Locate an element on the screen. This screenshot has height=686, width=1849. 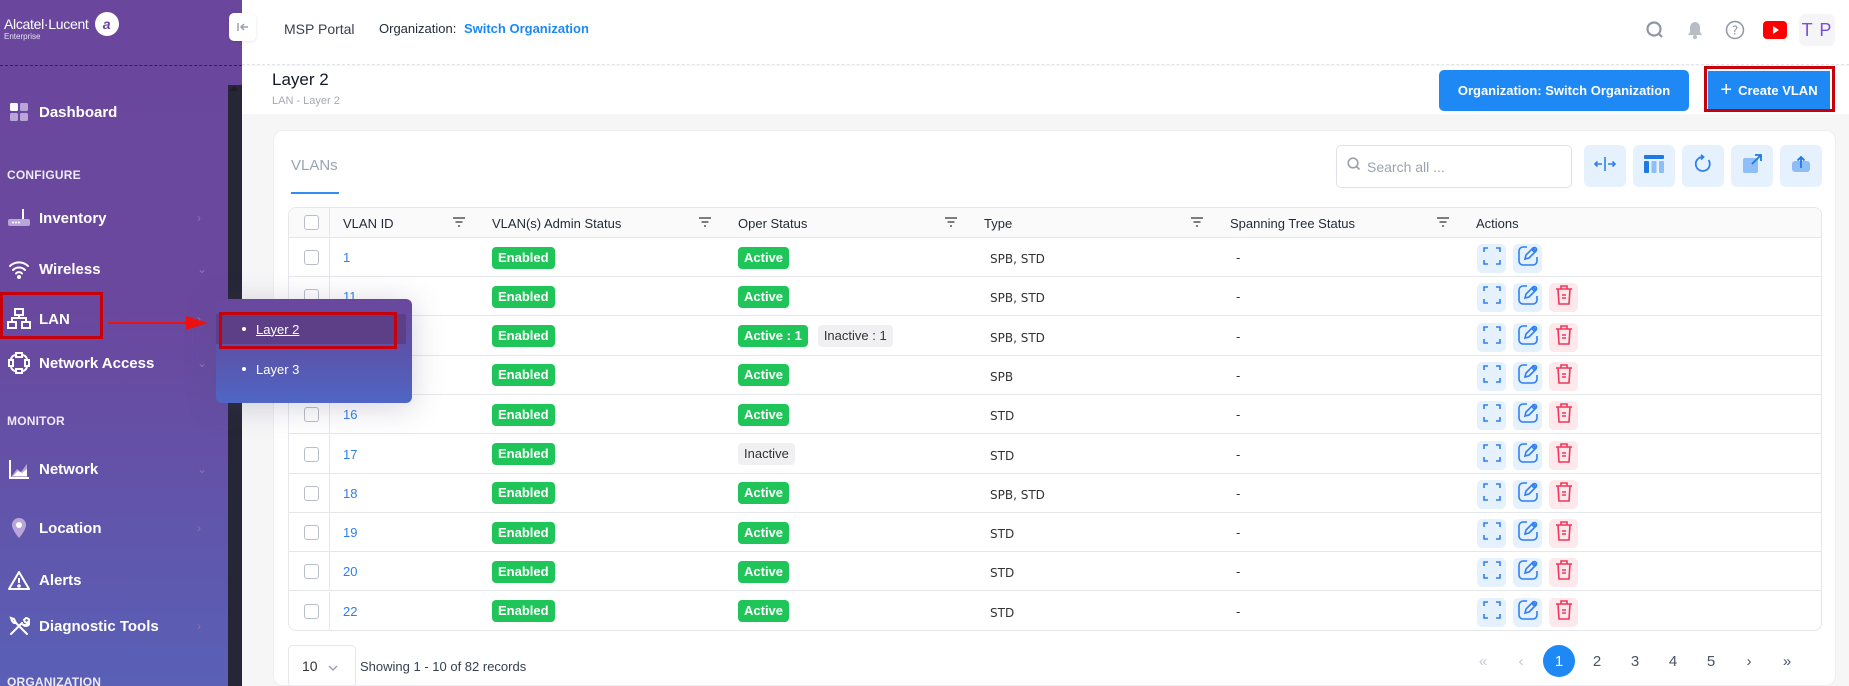
select-all-checkbox is located at coordinates (311, 222).